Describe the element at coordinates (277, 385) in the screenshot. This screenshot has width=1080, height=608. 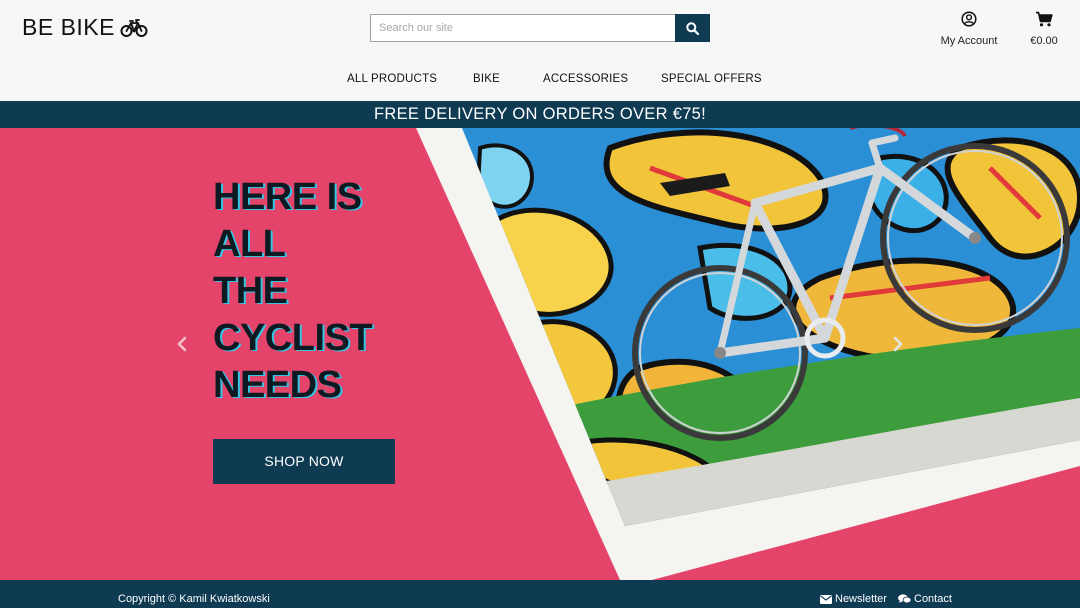
I see `headline-line: NEEDS` at that location.